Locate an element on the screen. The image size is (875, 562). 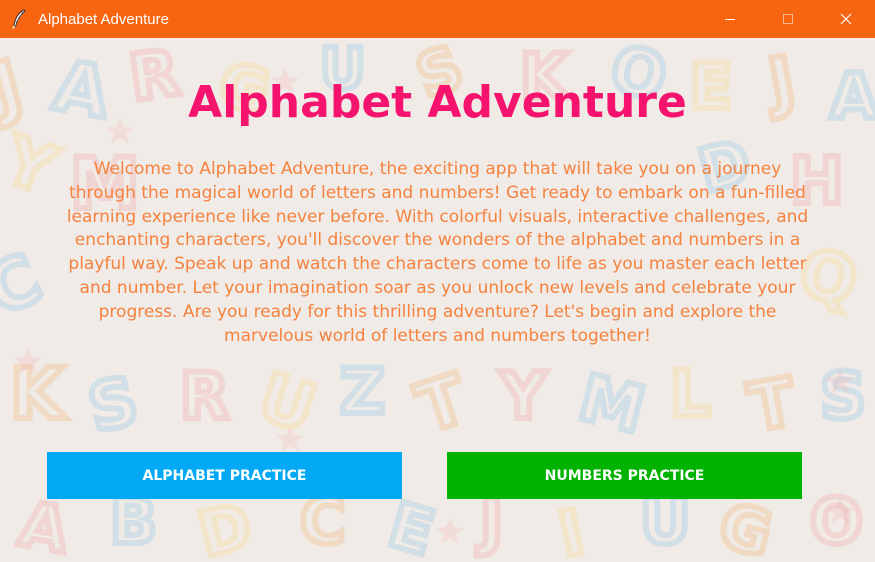
svg-text: R is located at coordinates (204, 397).